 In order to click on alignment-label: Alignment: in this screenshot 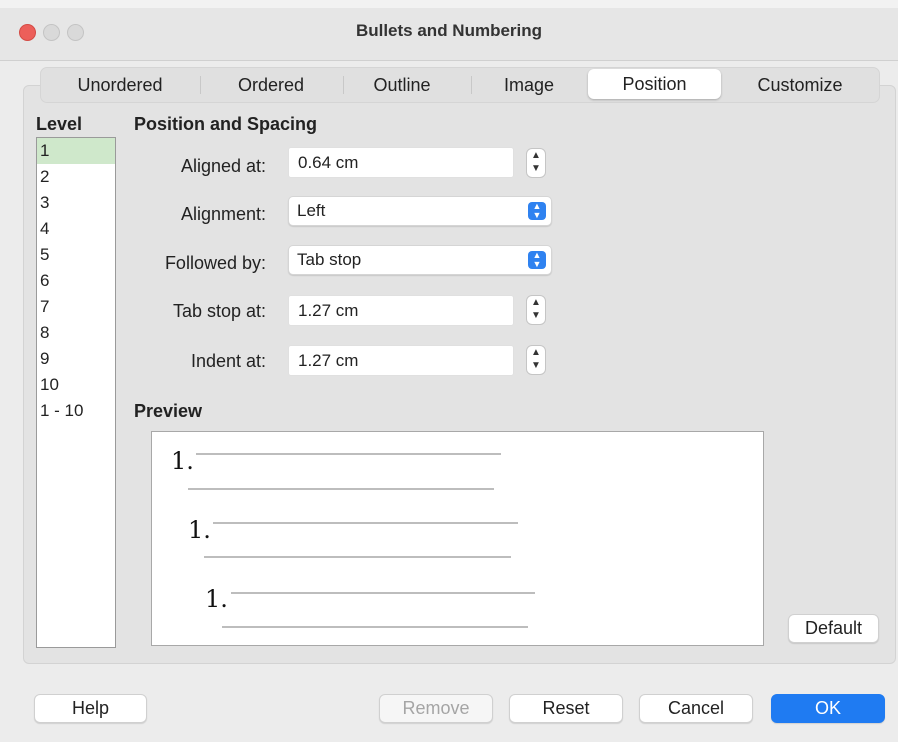, I will do `click(223, 214)`.